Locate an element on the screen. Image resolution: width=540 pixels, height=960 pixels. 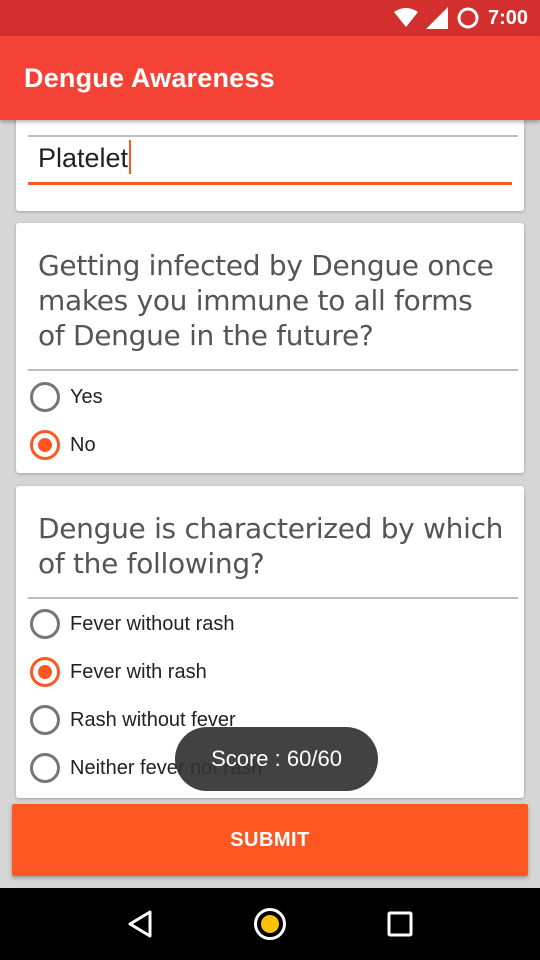
option-label: Fever with rash is located at coordinates (138, 671).